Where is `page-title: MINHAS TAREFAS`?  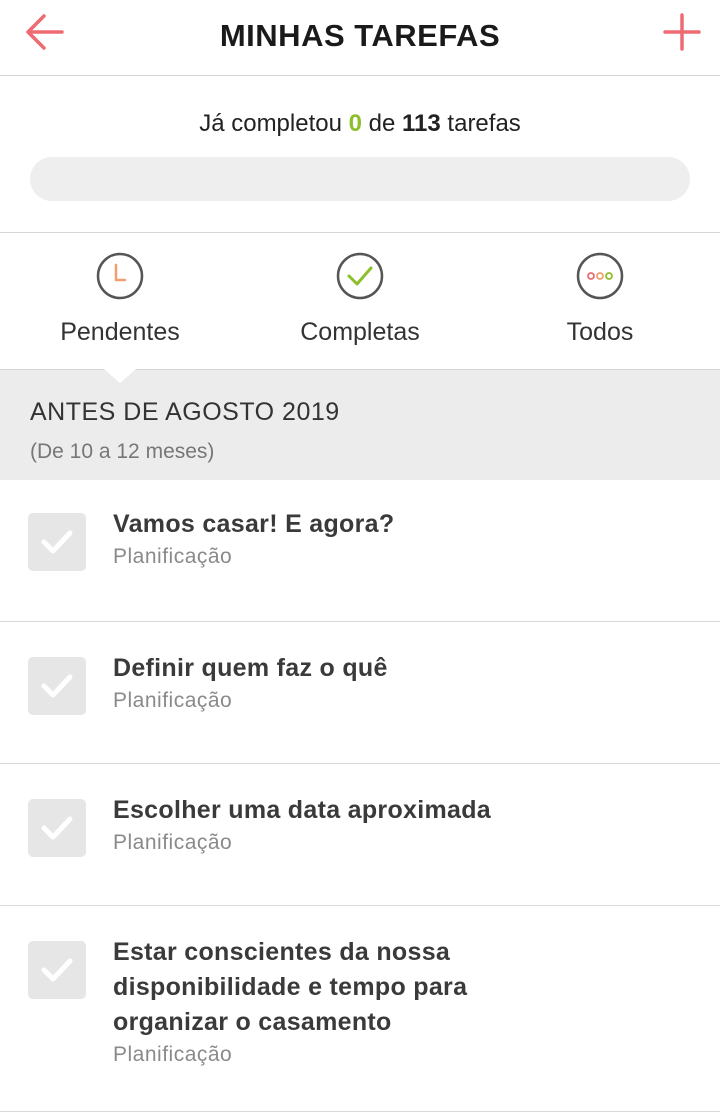 page-title: MINHAS TAREFAS is located at coordinates (360, 35).